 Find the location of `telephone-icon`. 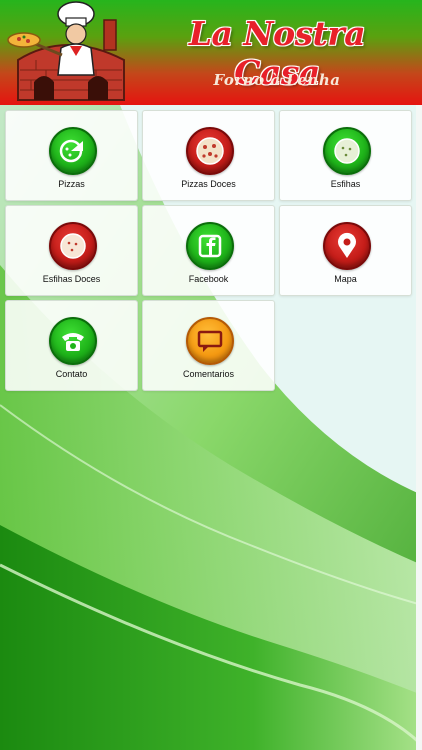

telephone-icon is located at coordinates (73, 341).